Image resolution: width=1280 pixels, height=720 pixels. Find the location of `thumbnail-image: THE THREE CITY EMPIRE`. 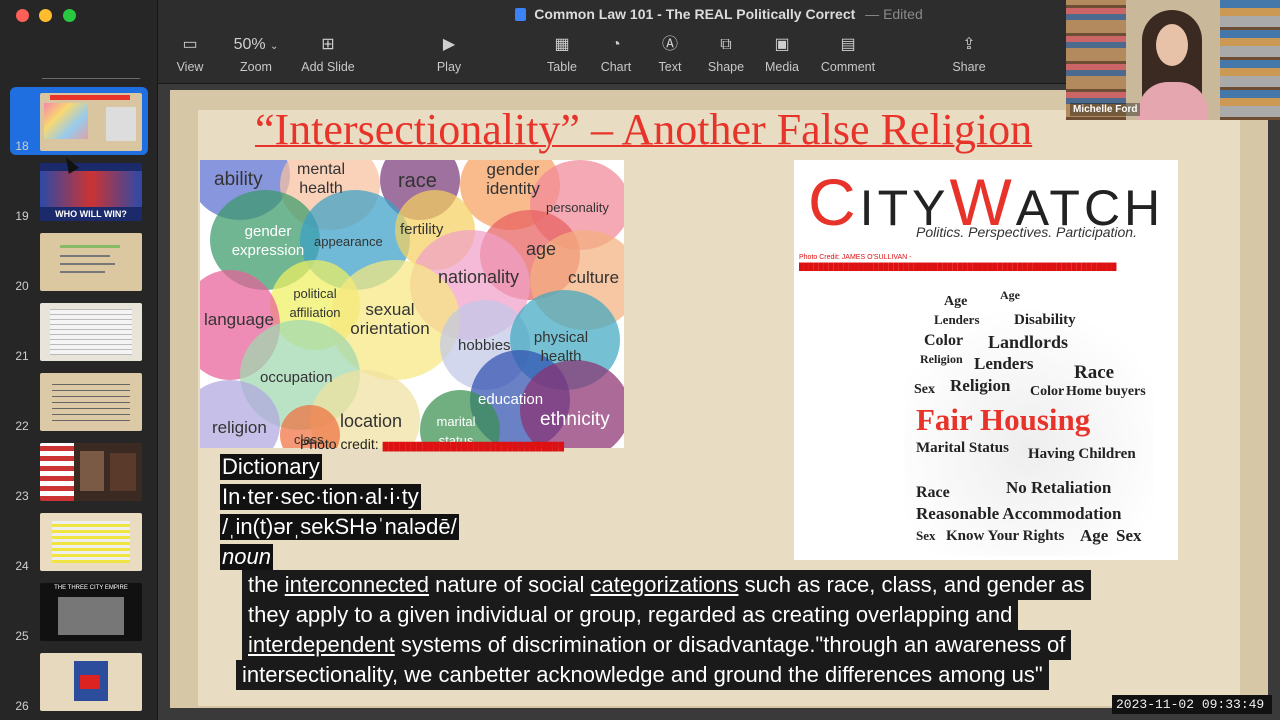

thumbnail-image: THE THREE CITY EMPIRE is located at coordinates (91, 612).